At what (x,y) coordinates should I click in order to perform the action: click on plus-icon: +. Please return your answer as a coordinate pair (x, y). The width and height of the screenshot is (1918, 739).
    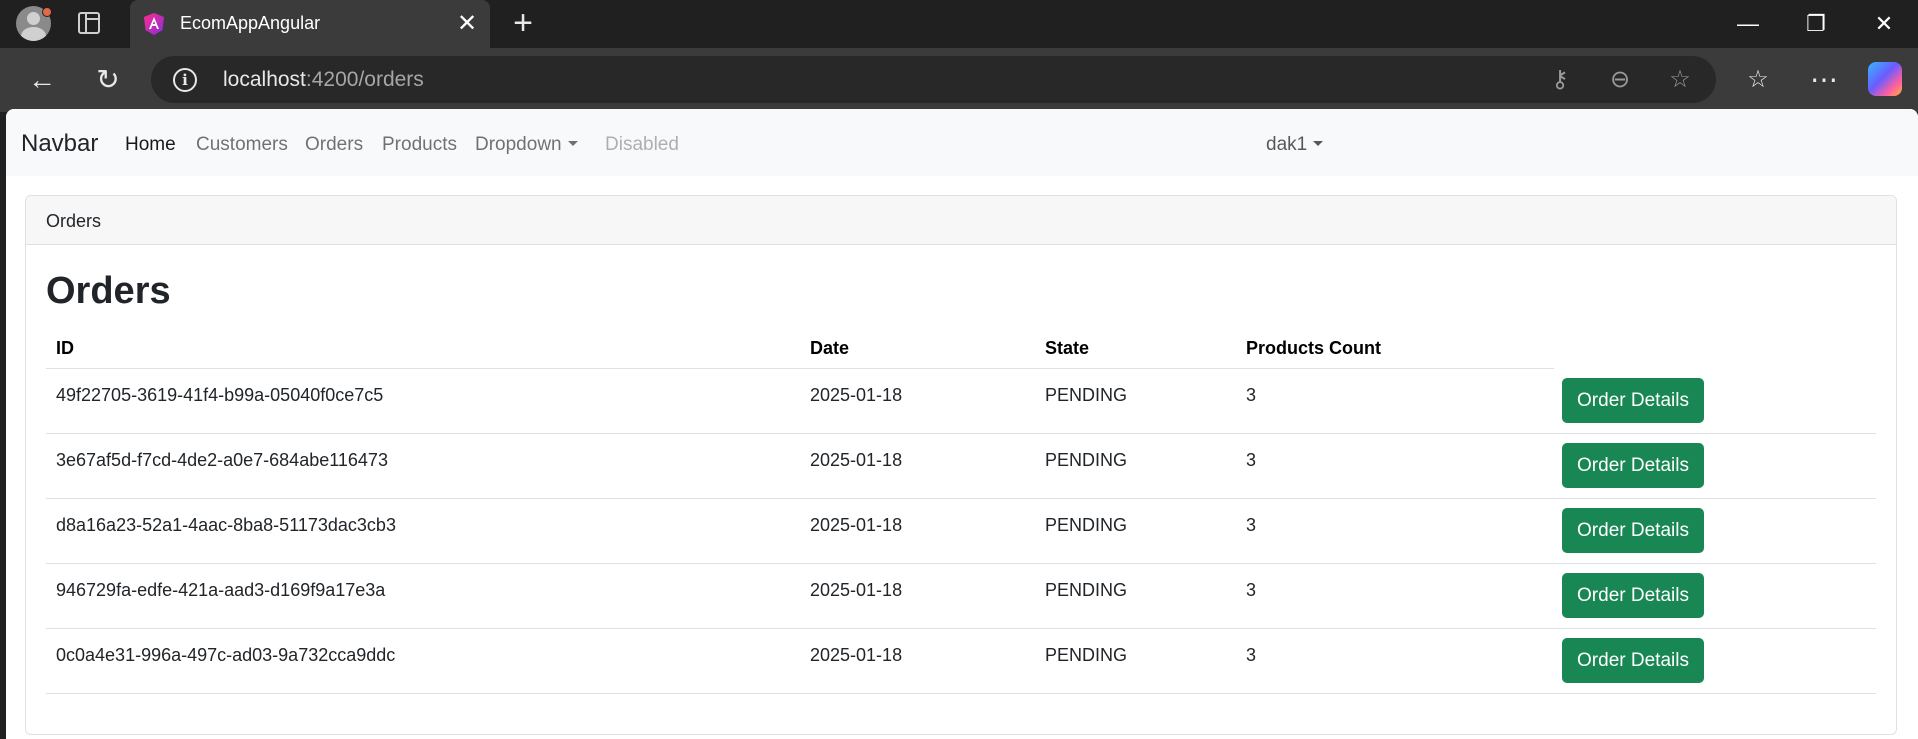
    Looking at the image, I should click on (523, 23).